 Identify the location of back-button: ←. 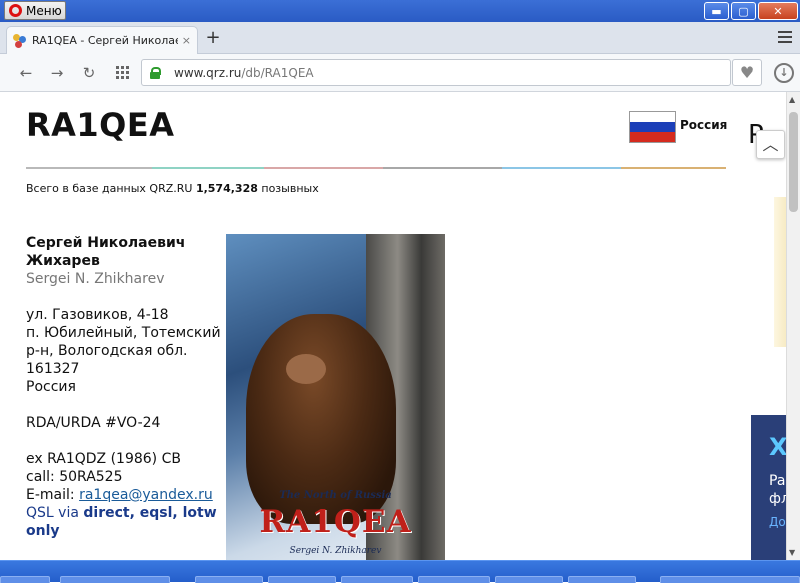
(26, 73).